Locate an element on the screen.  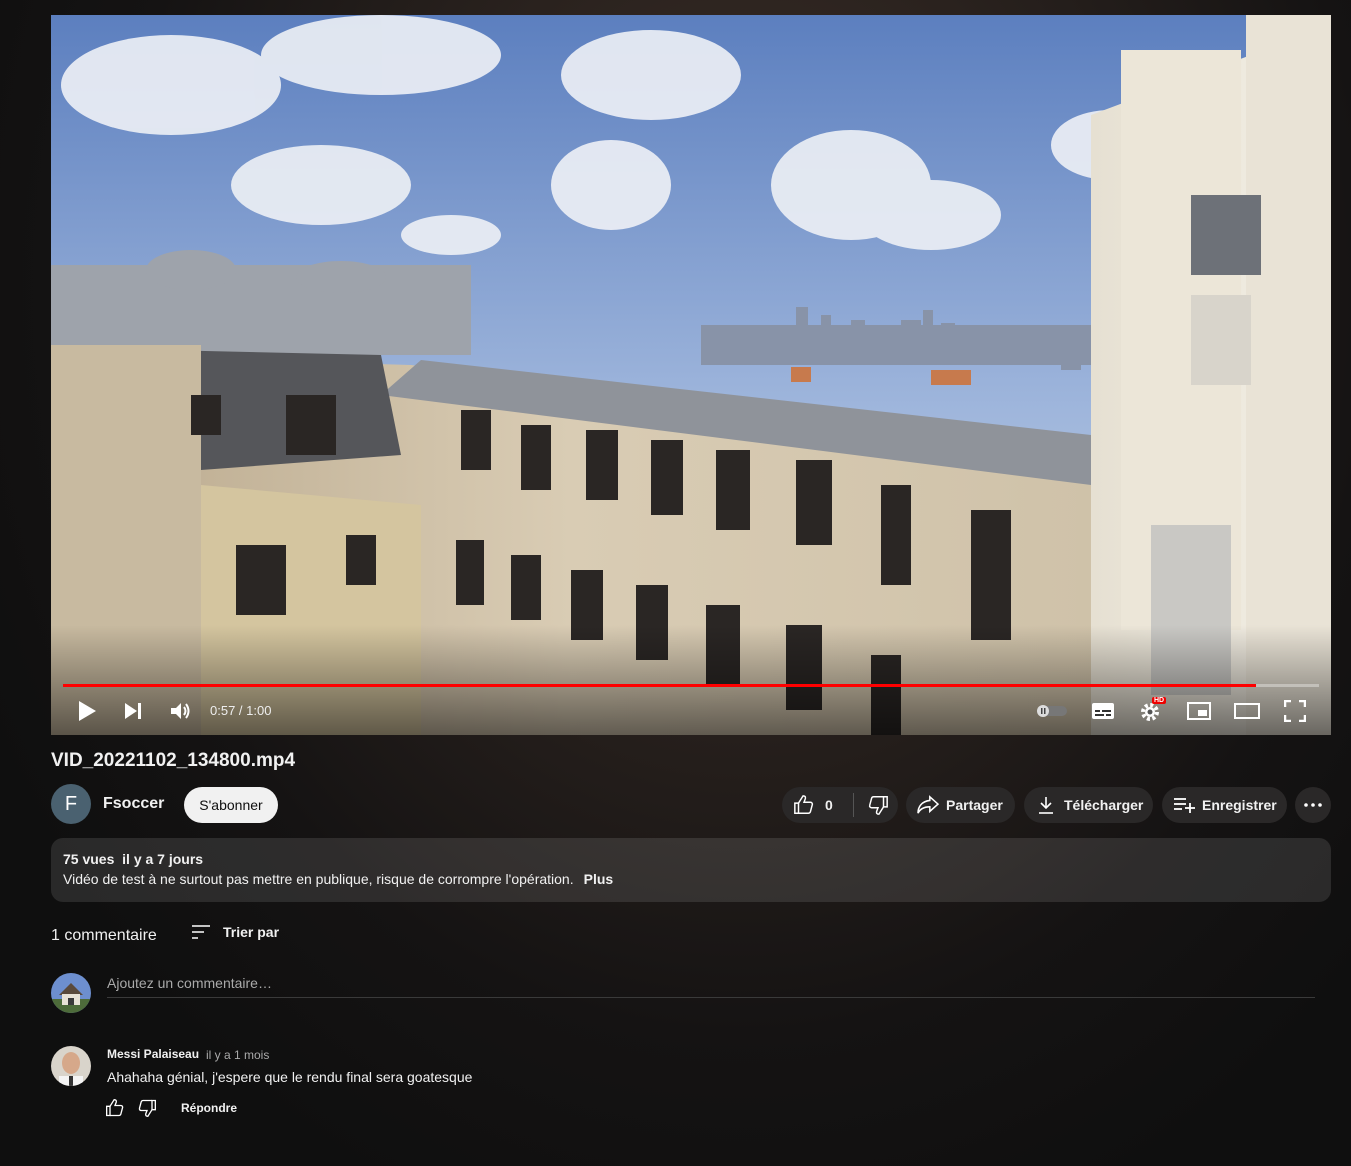
share-button: Partager is located at coordinates (960, 805).